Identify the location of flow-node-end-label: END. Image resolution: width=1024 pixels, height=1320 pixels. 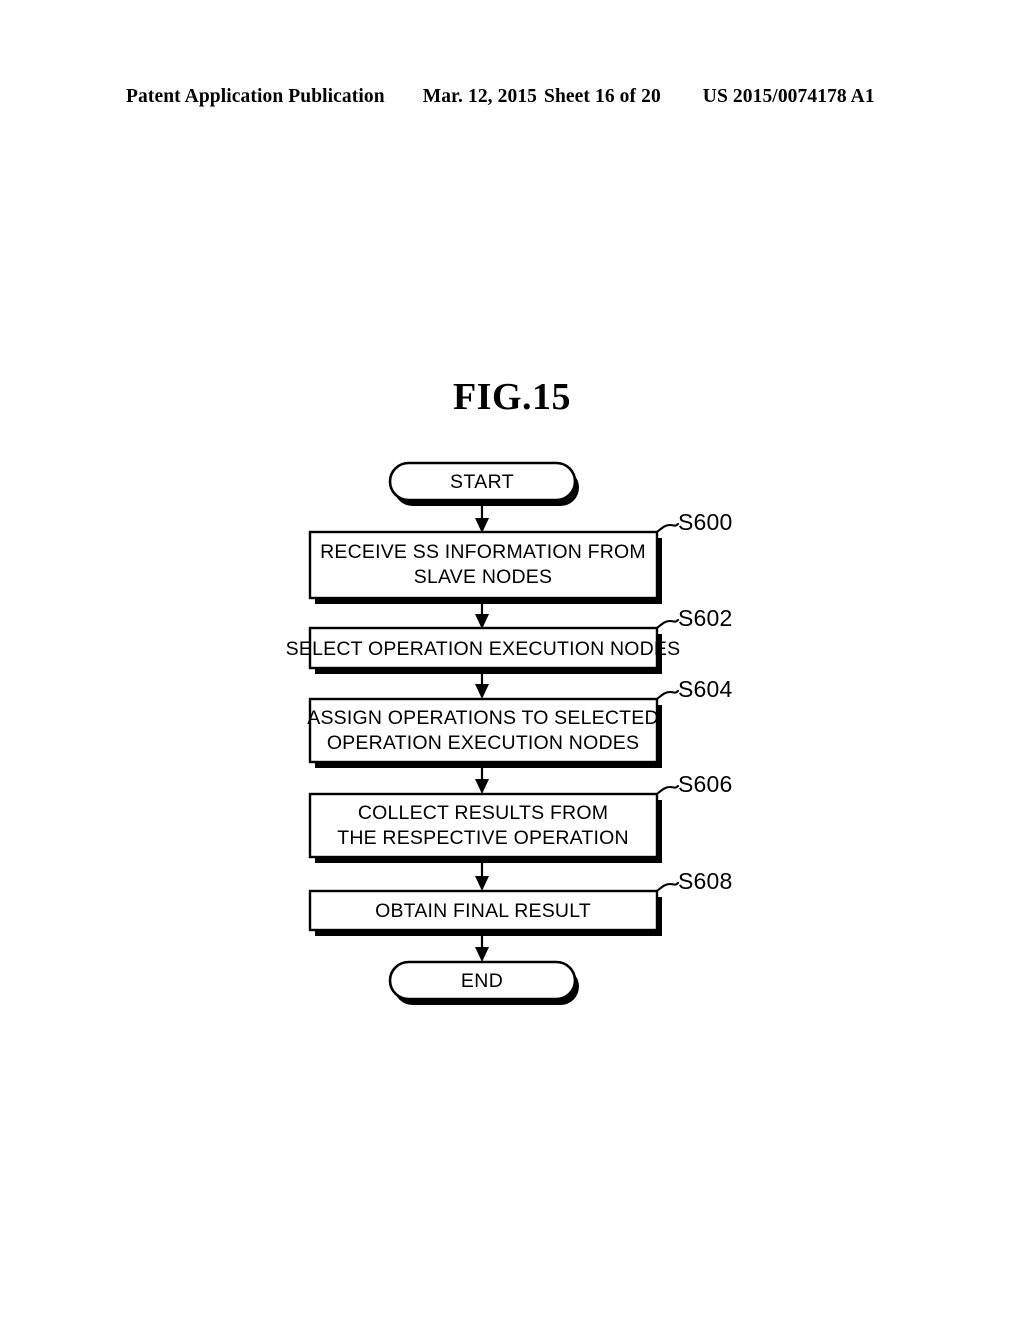
(482, 981).